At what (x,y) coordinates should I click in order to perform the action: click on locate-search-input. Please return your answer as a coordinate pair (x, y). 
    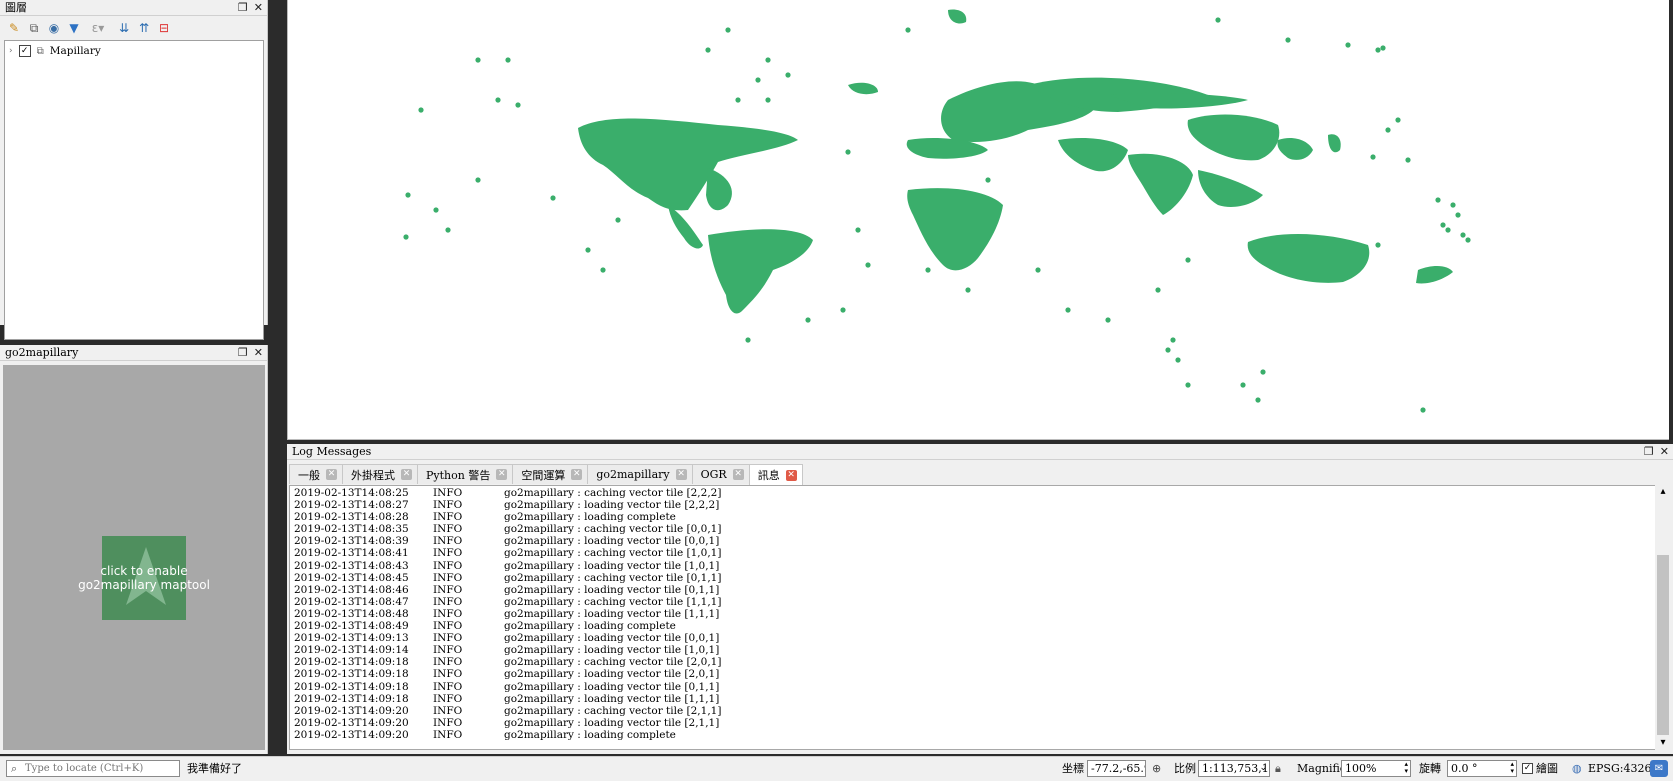
    Looking at the image, I should click on (100, 768).